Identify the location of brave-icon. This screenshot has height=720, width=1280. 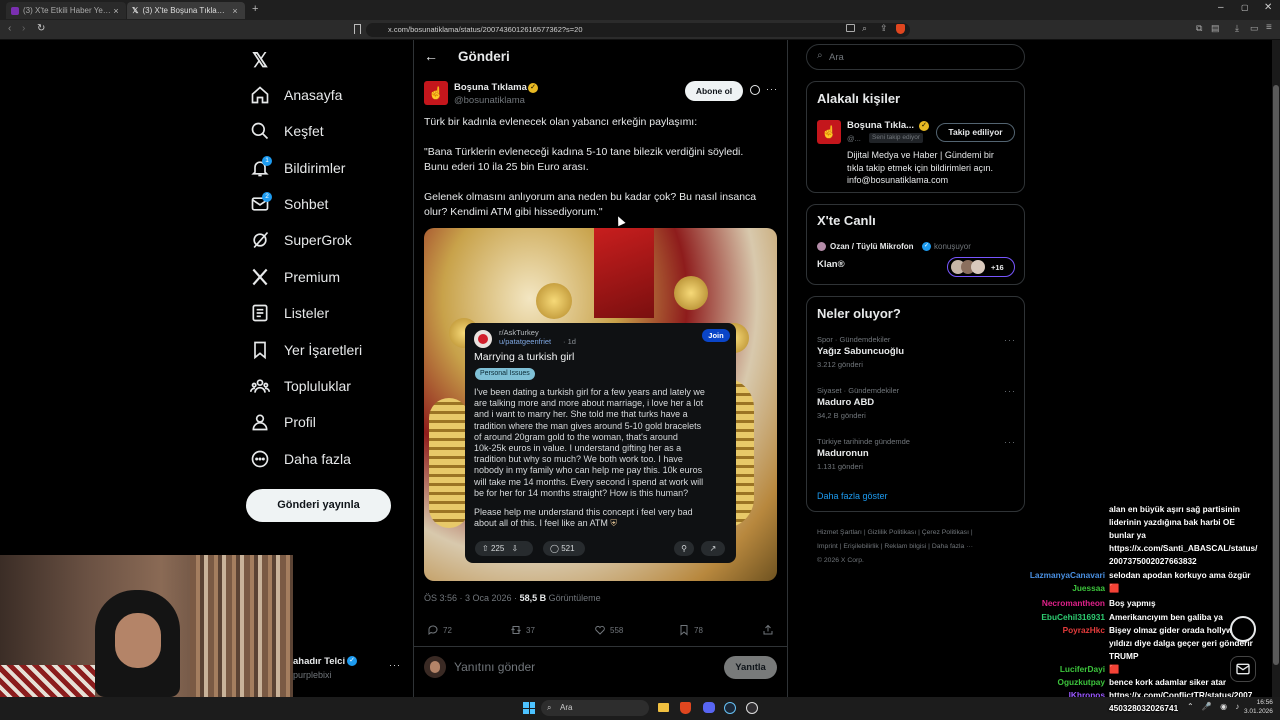
(685, 708).